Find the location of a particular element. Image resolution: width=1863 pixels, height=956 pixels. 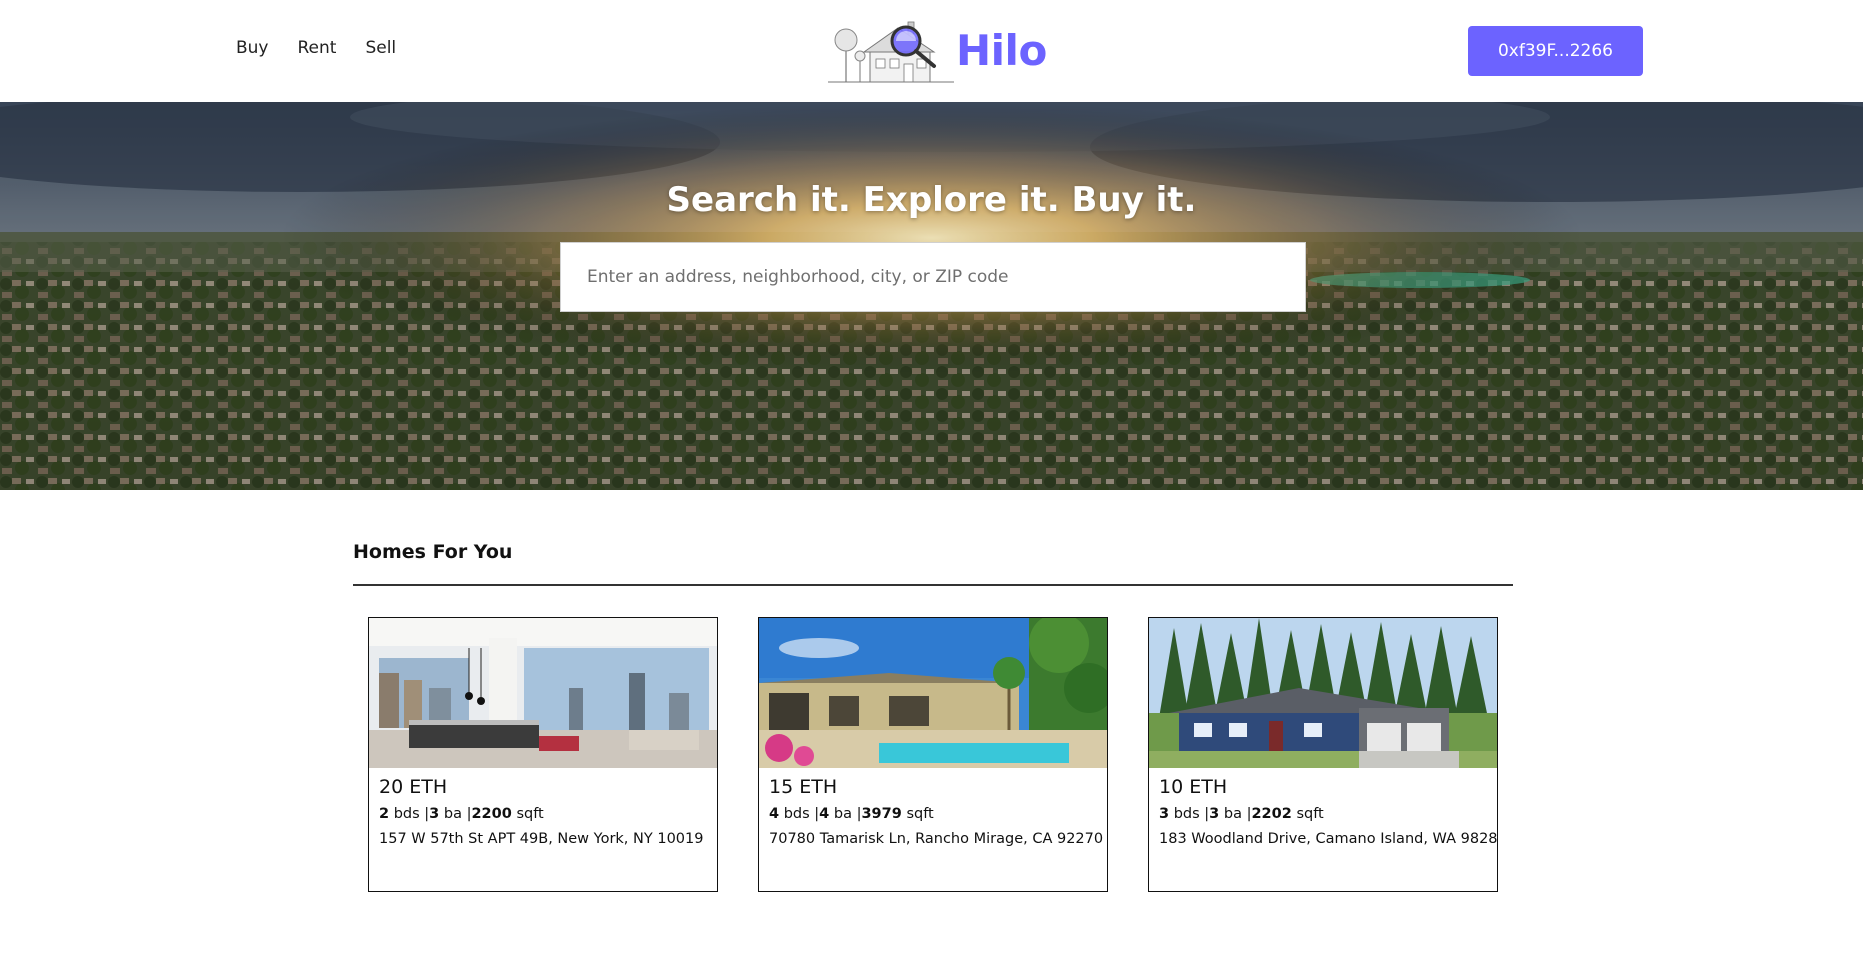

home-price: 10 ETH is located at coordinates (1193, 787).